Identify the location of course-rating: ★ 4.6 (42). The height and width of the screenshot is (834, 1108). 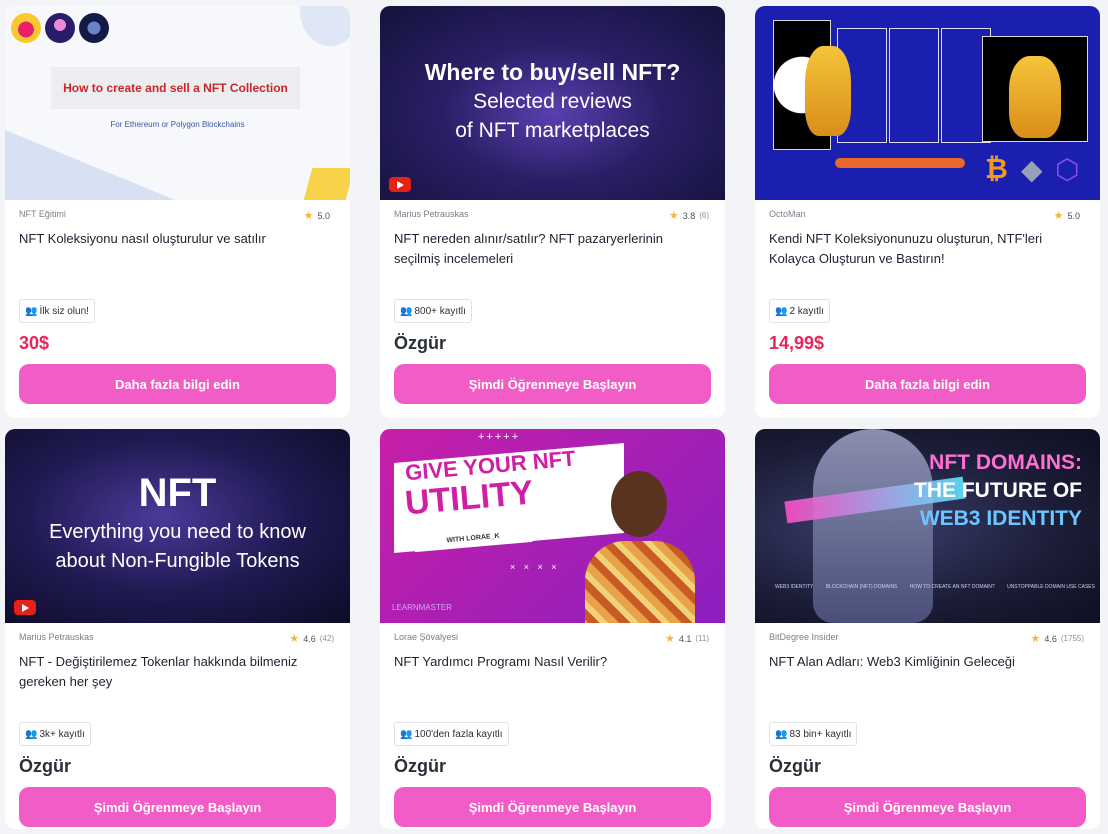
(311, 638).